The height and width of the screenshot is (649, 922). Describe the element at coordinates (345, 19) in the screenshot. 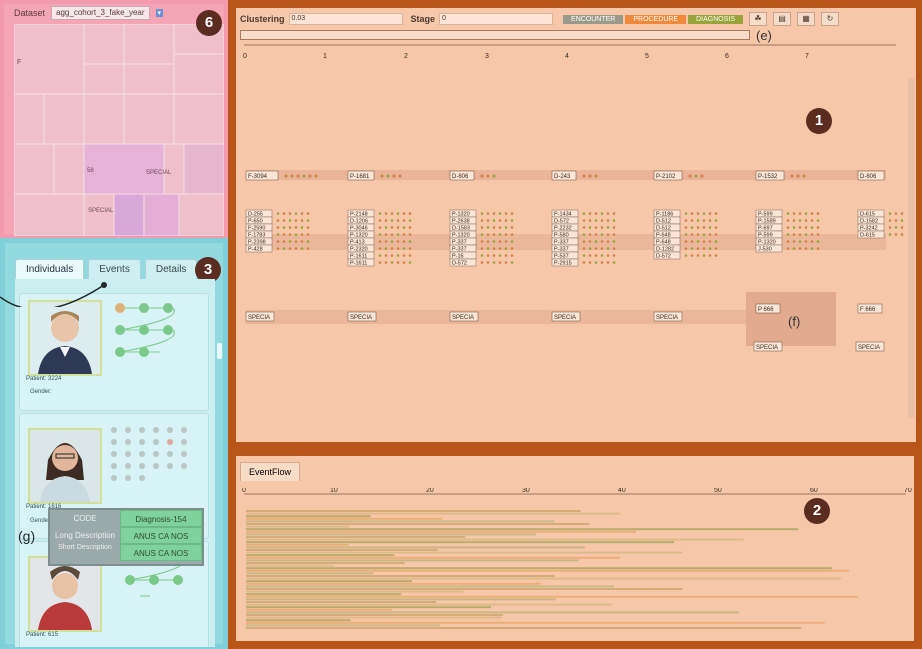

I see `clustering-input: 0.03` at that location.